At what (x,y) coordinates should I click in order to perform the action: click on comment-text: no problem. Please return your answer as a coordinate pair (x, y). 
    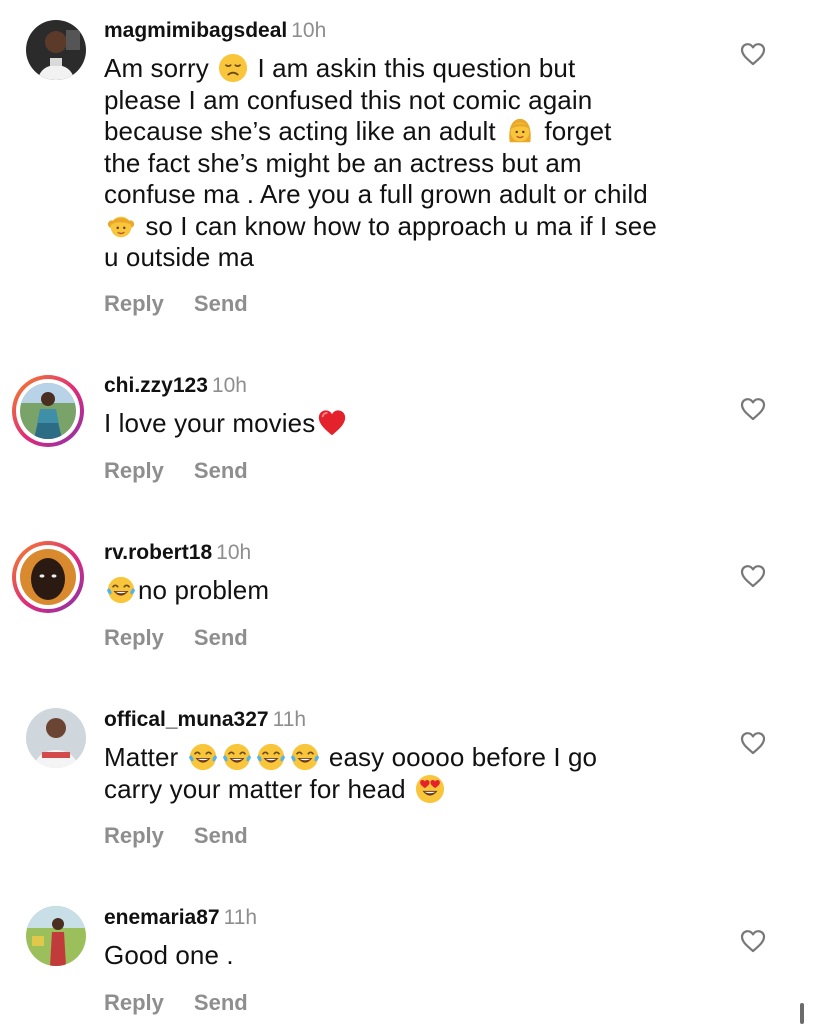
    Looking at the image, I should click on (404, 591).